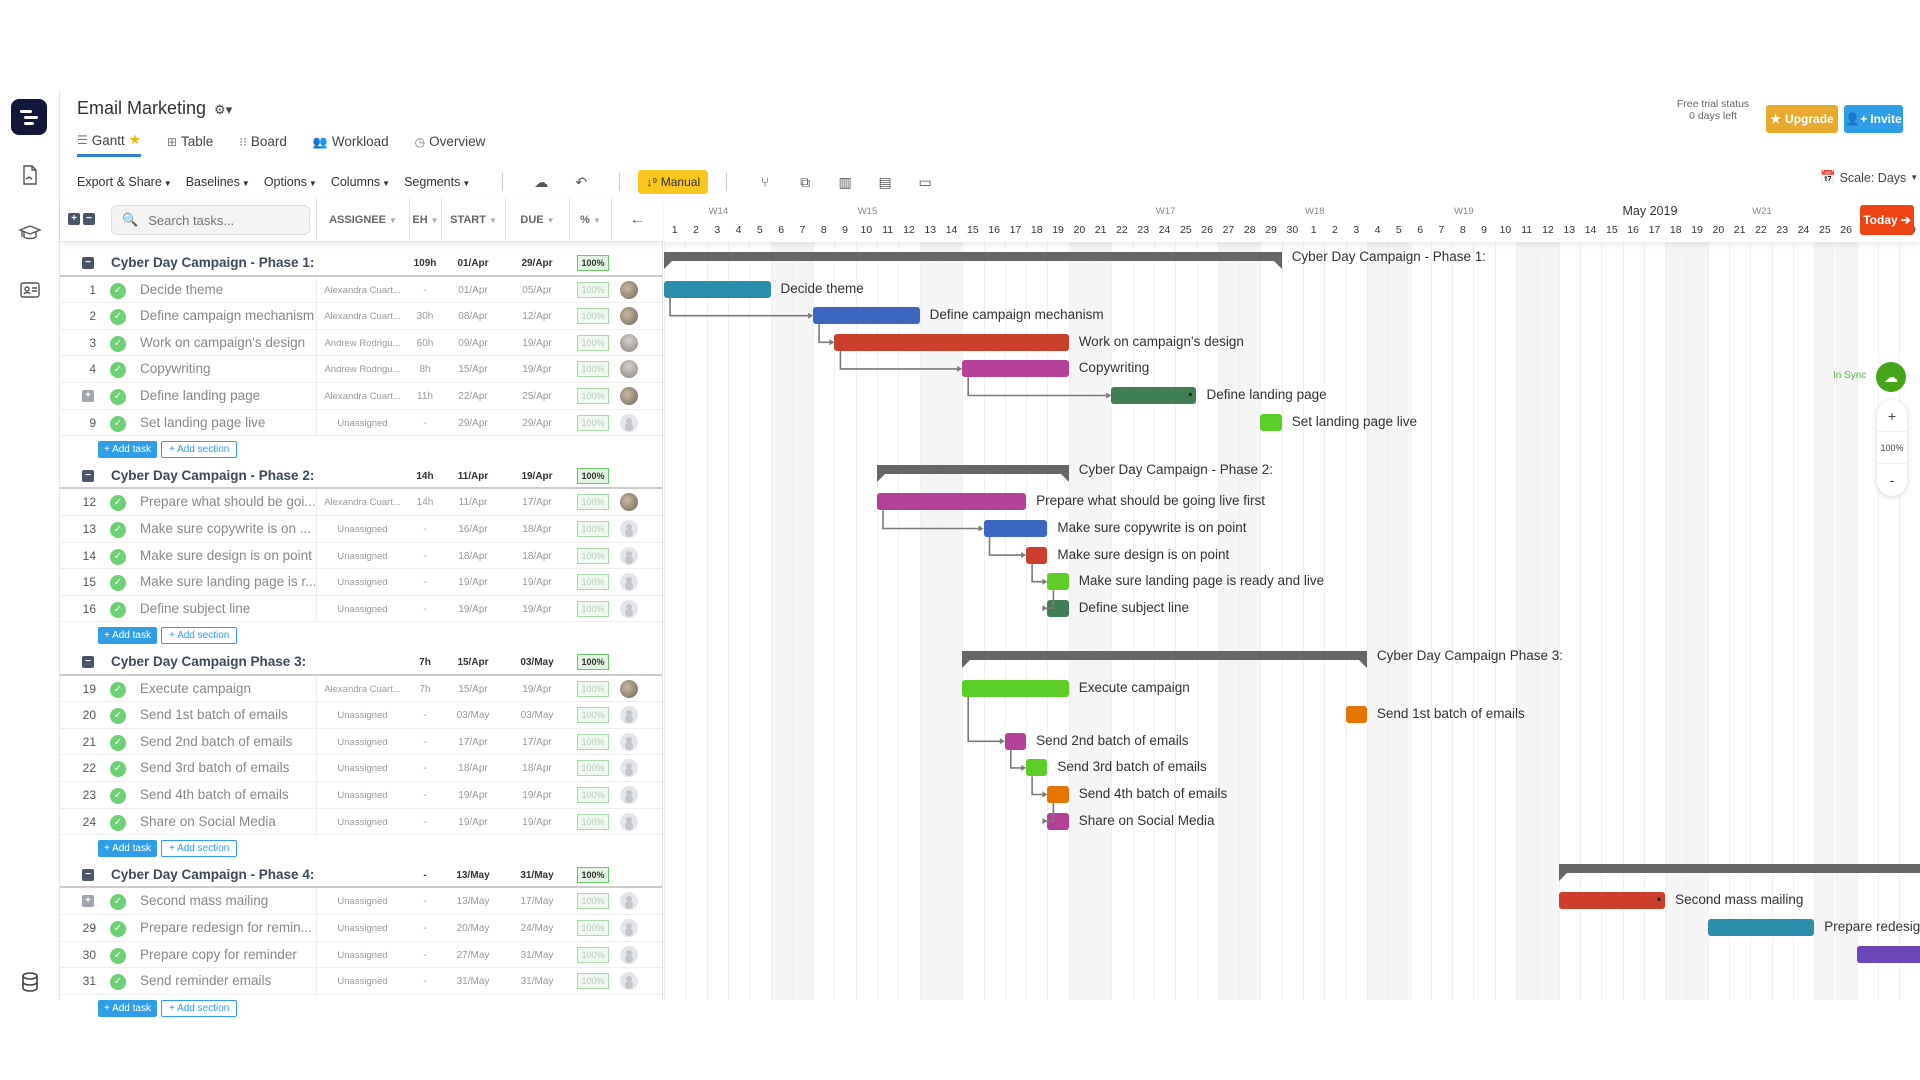  What do you see at coordinates (537, 715) in the screenshot?
I see `task-due: 03/May` at bounding box center [537, 715].